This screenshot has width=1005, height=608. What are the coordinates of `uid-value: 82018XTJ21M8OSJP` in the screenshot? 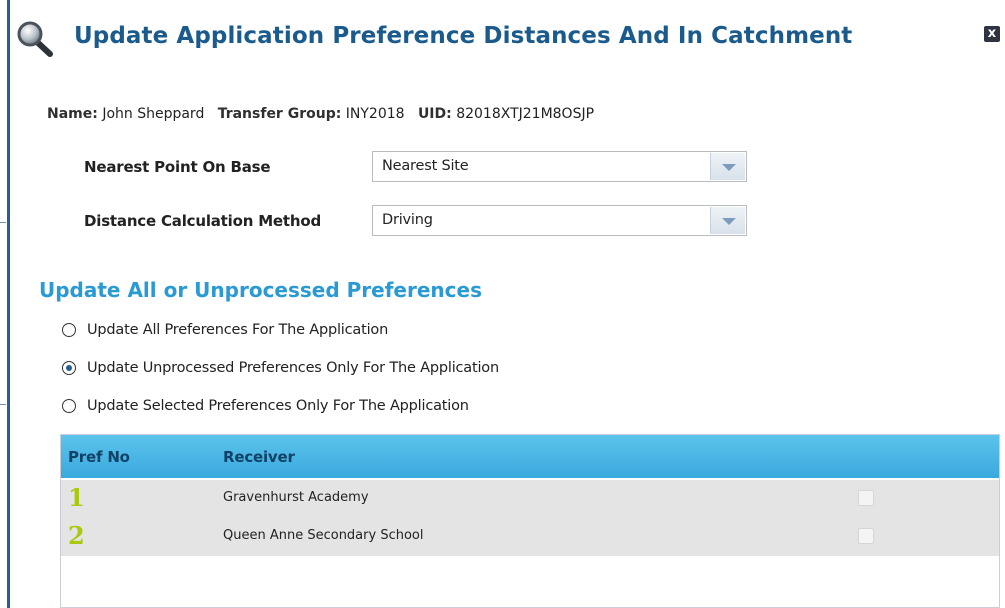 It's located at (525, 114).